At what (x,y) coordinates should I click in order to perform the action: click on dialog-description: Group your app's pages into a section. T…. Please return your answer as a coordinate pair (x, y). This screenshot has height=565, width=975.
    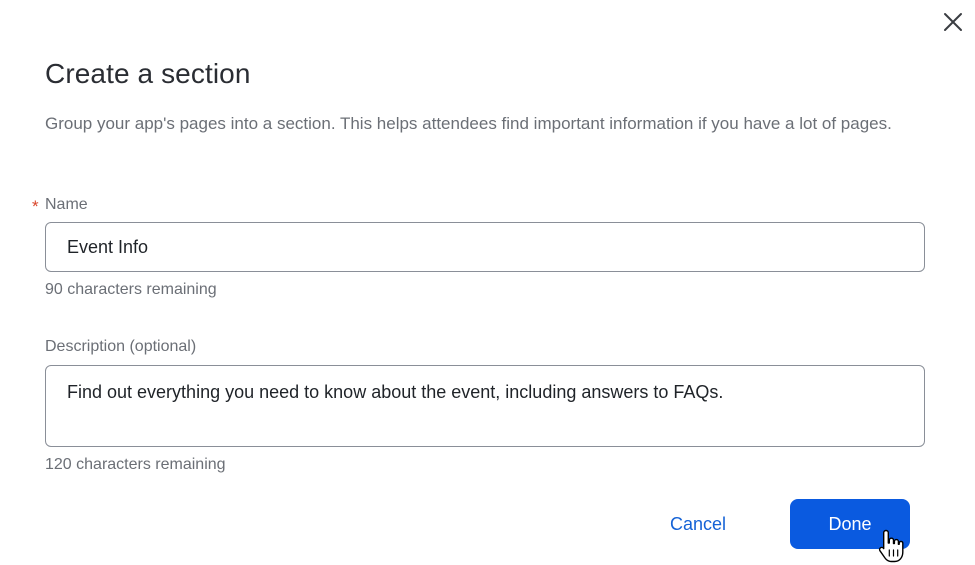
    Looking at the image, I should click on (468, 123).